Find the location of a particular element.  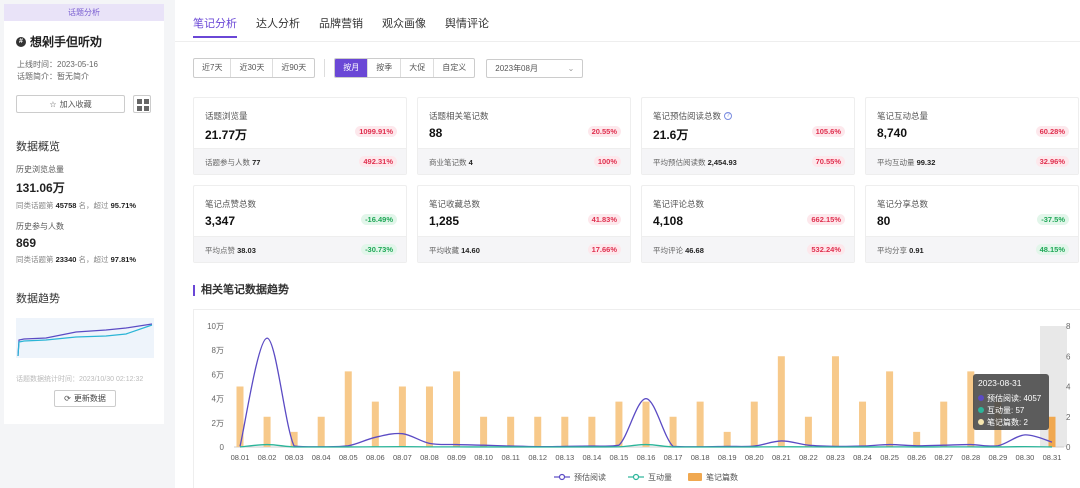

x-tick-label: 08.12 is located at coordinates (537, 457).